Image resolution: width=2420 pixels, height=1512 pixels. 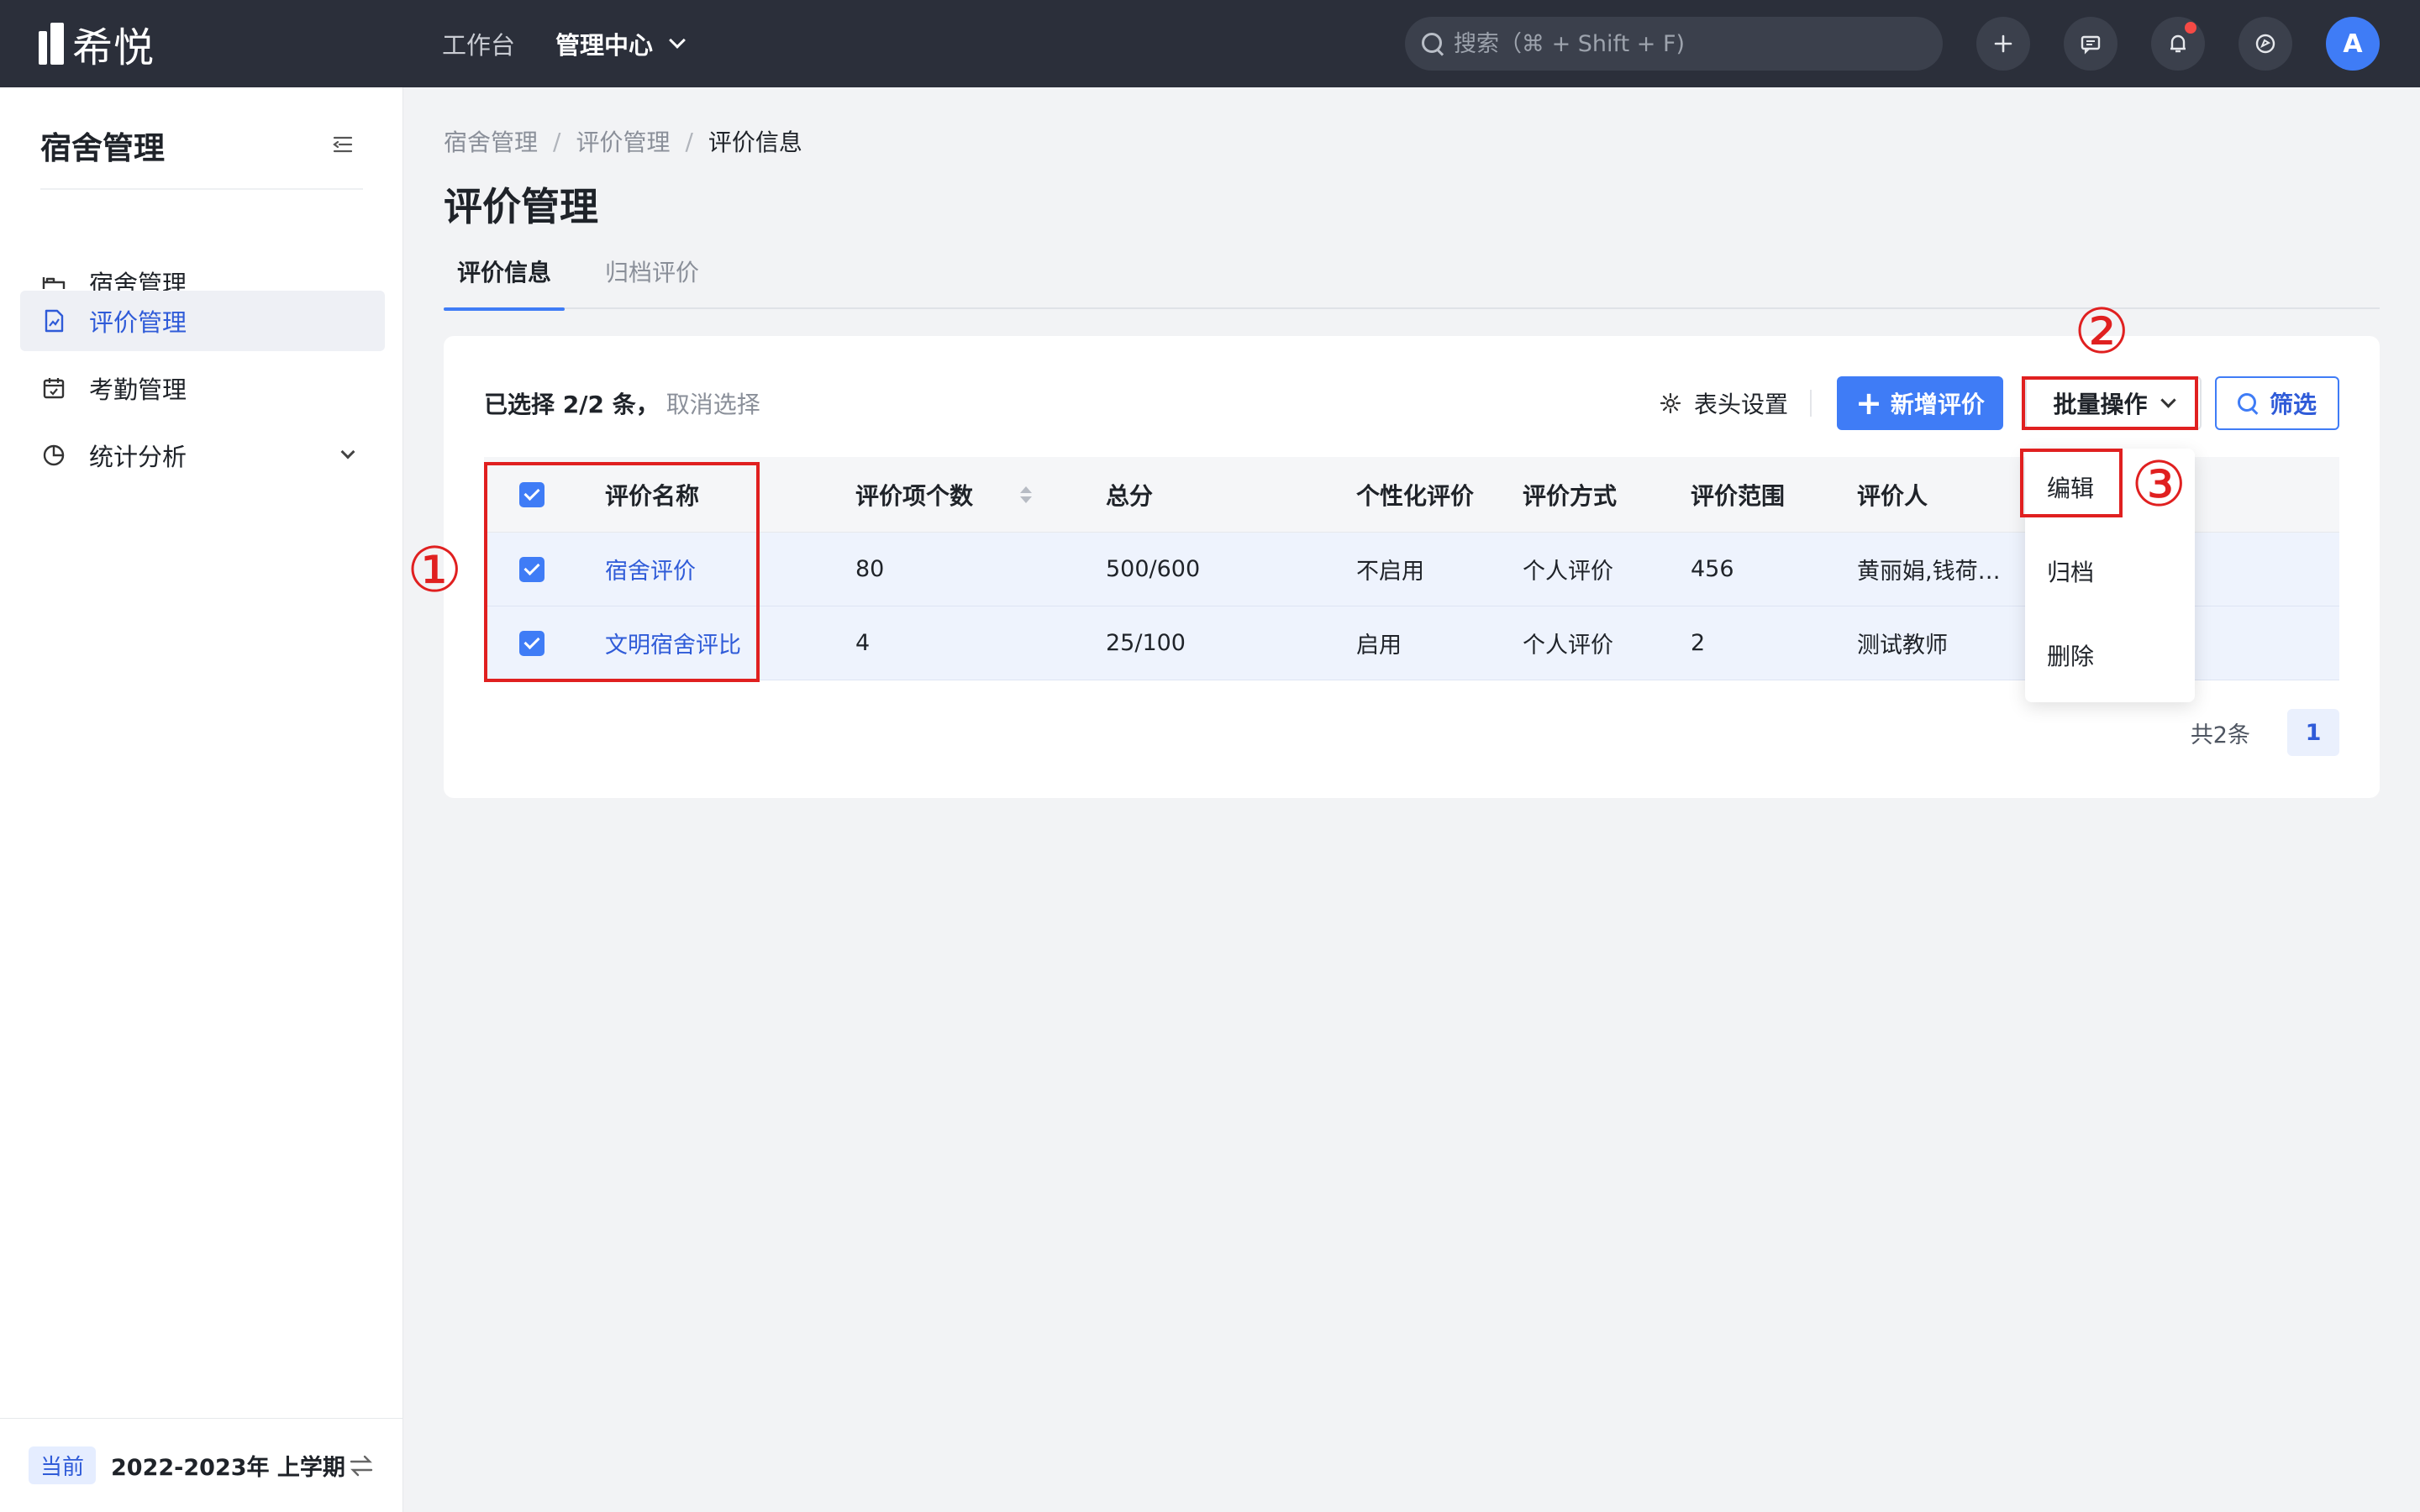 I want to click on messages-button, so click(x=2091, y=44).